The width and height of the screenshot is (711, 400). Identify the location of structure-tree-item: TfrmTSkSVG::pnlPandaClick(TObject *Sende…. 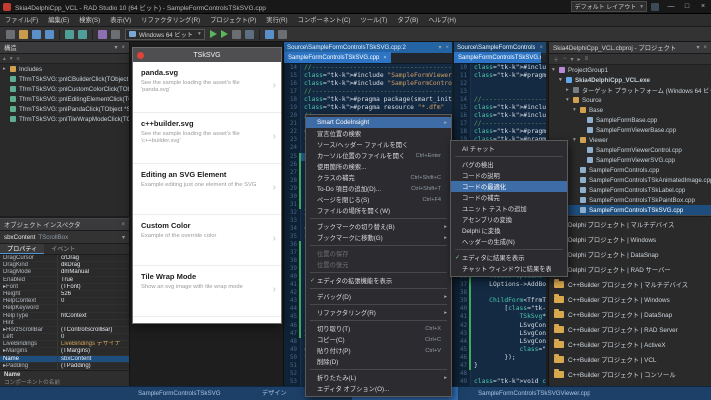
(64, 109).